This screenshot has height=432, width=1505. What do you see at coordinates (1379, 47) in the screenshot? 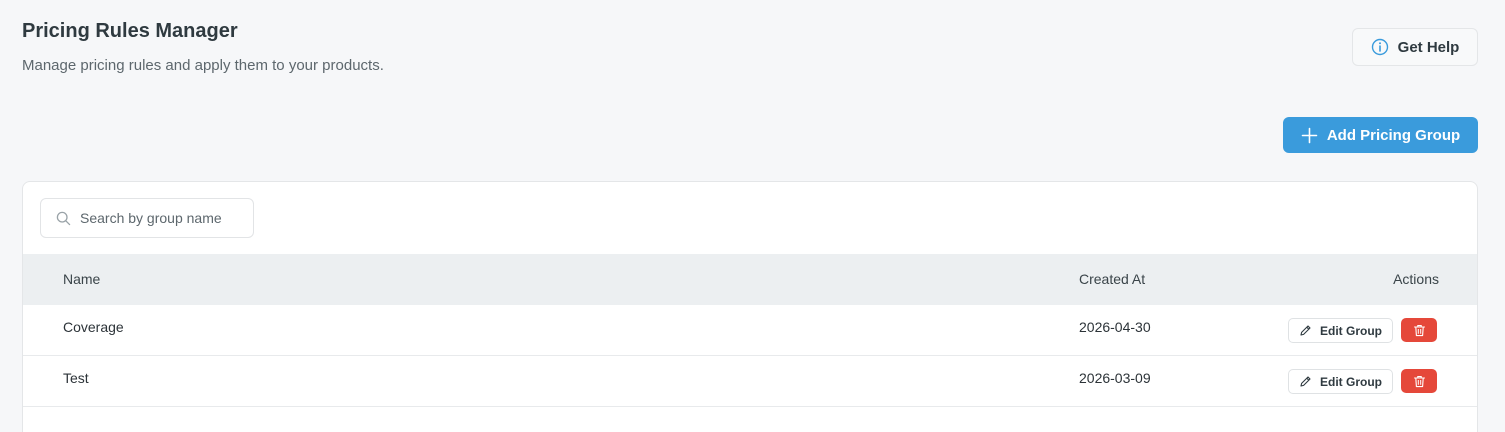
I see `info-circle-icon` at bounding box center [1379, 47].